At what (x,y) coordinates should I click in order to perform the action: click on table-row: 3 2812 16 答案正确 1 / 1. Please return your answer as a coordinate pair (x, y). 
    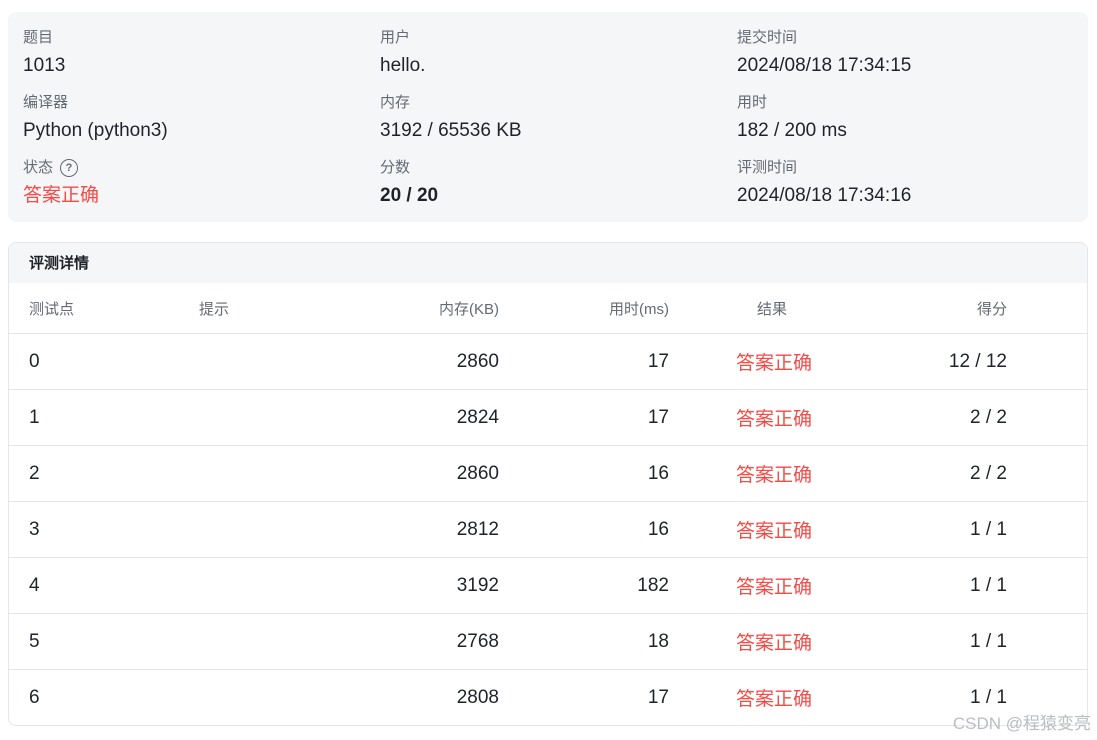
    Looking at the image, I should click on (548, 530).